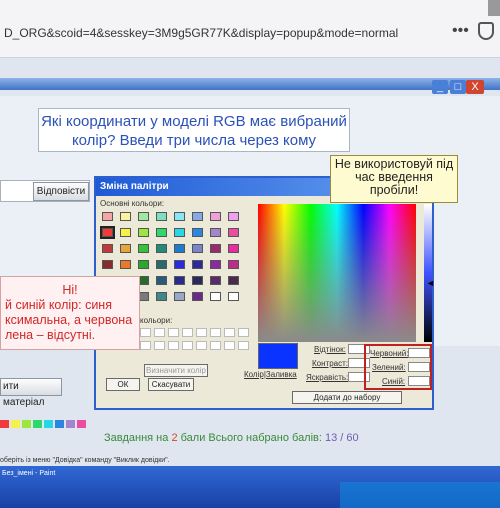  What do you see at coordinates (419, 381) in the screenshot?
I see `blue-field` at bounding box center [419, 381].